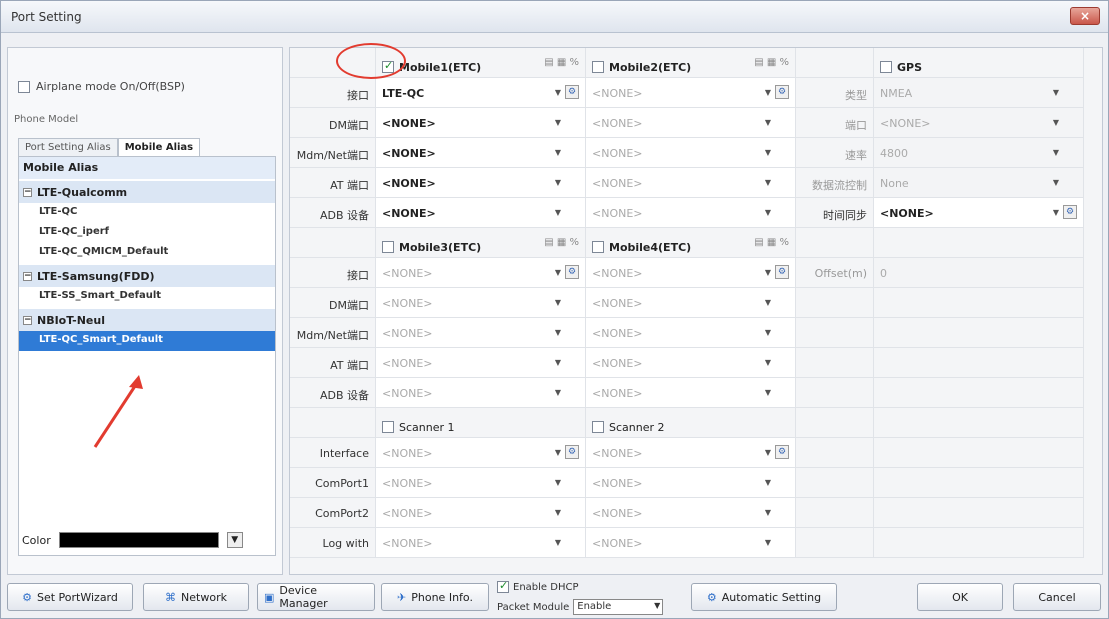 The height and width of the screenshot is (619, 1109). Describe the element at coordinates (101, 86) in the screenshot. I see `airplane-mode-checkbox: Airplane mode On/Off(BSP)` at that location.